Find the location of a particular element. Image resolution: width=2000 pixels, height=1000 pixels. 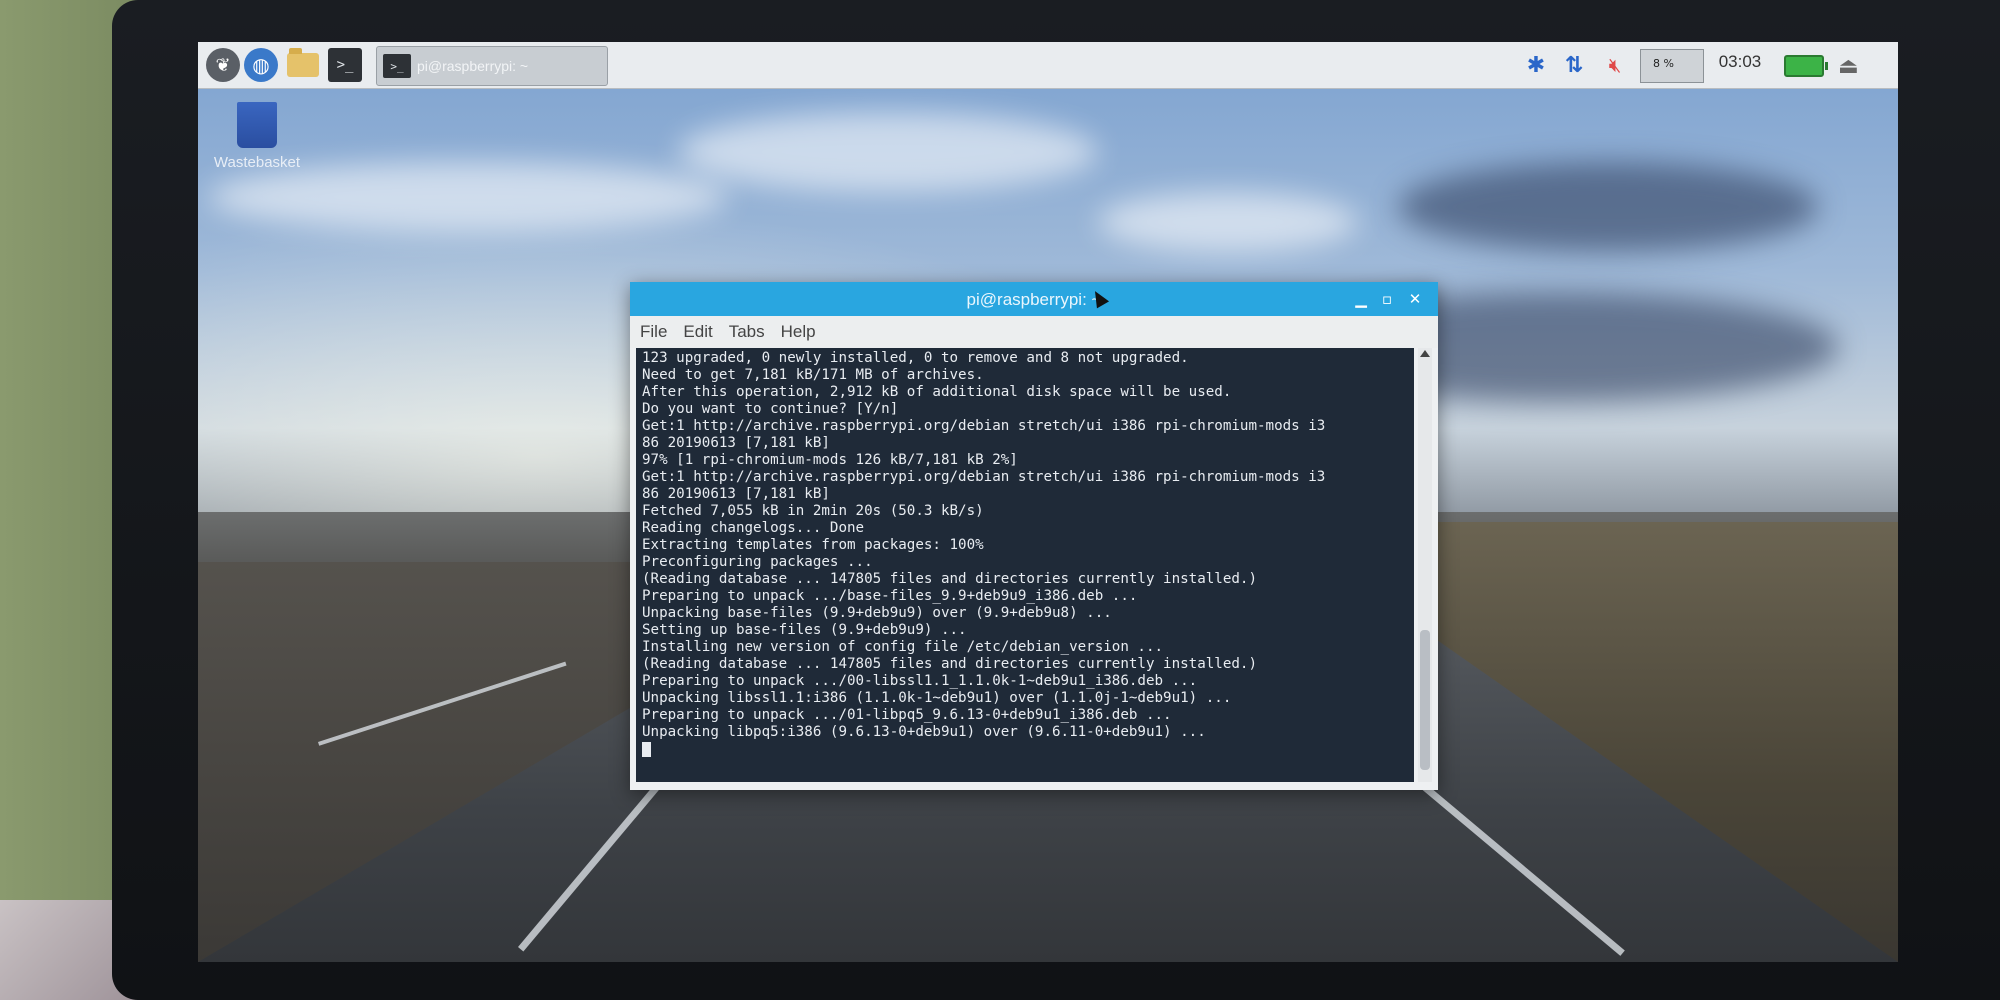

text-cursor is located at coordinates (646, 749).